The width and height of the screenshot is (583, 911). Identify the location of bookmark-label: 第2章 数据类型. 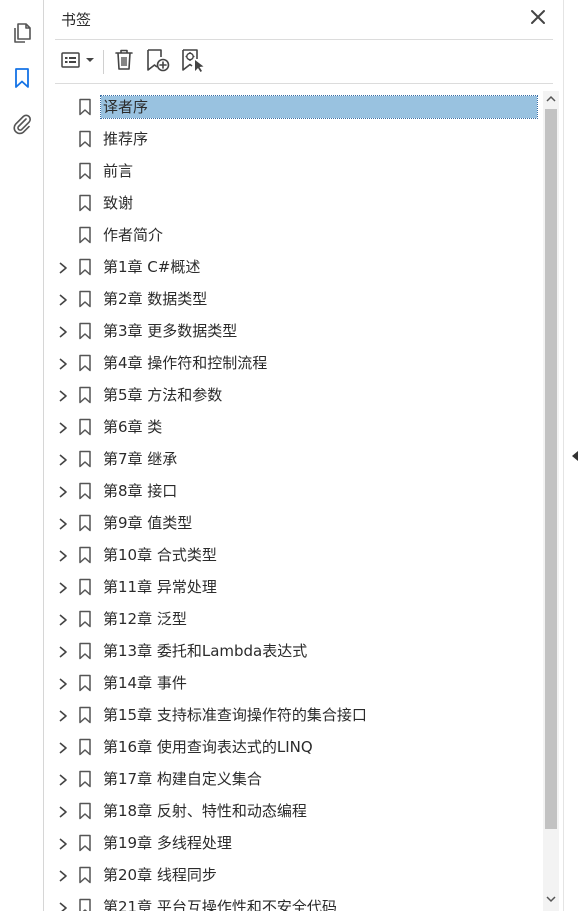
(155, 299).